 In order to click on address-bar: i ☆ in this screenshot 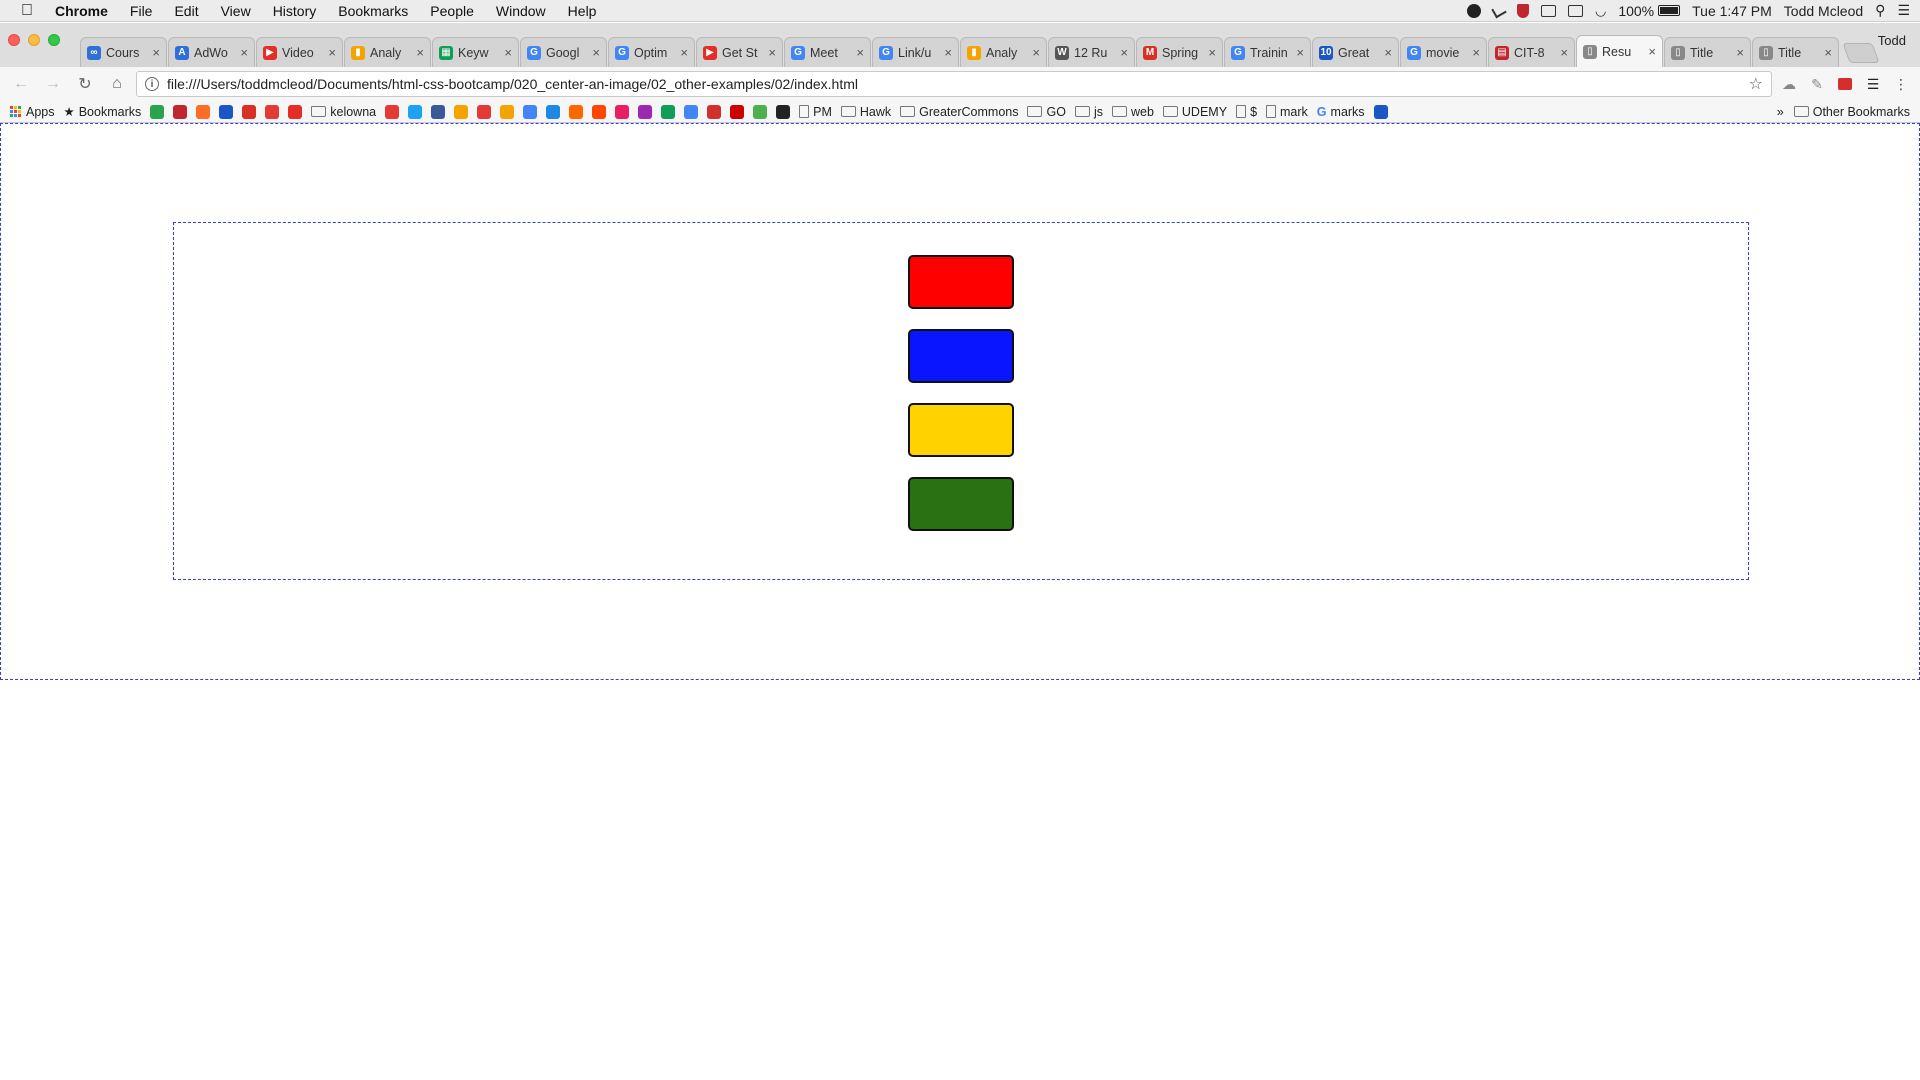, I will do `click(954, 84)`.